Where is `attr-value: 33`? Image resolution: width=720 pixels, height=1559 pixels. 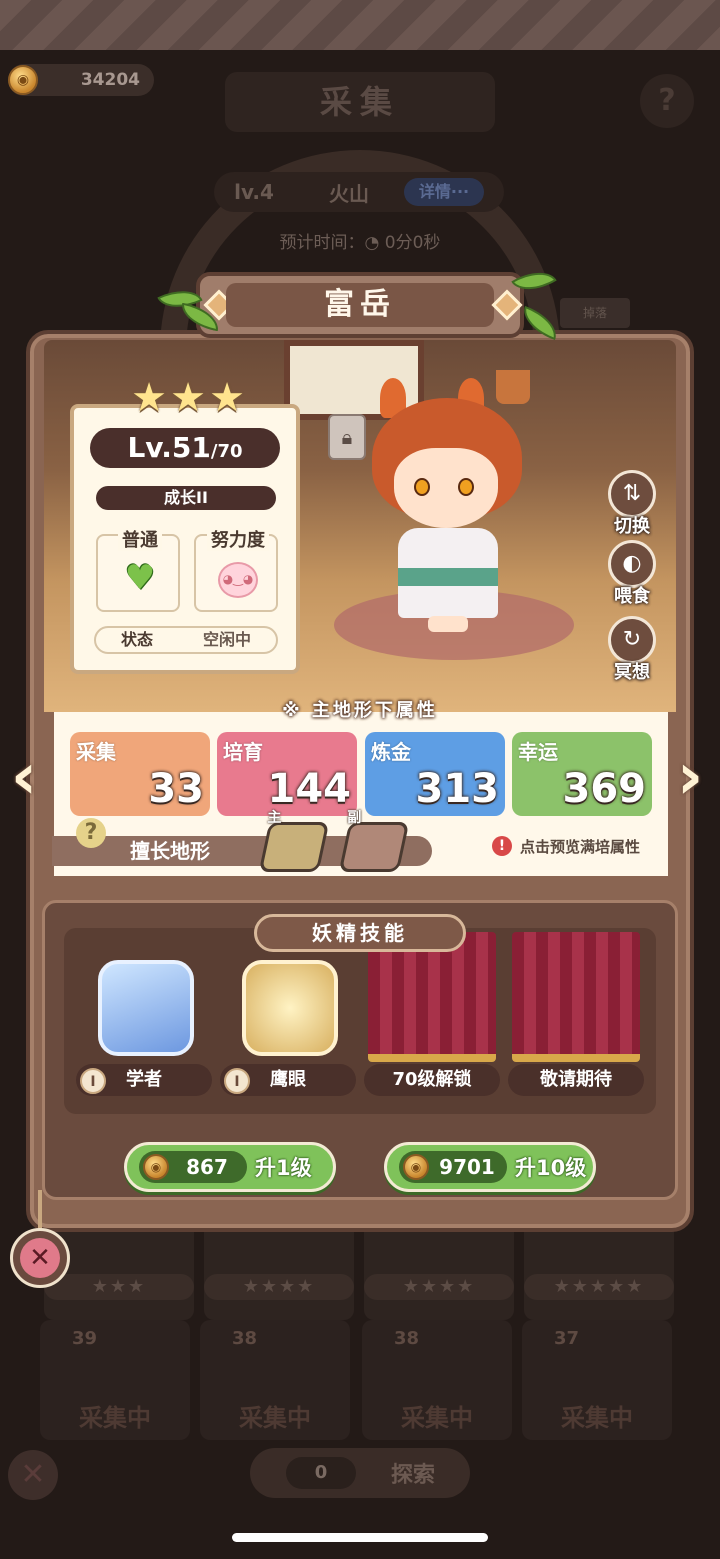 attr-value: 33 is located at coordinates (176, 789).